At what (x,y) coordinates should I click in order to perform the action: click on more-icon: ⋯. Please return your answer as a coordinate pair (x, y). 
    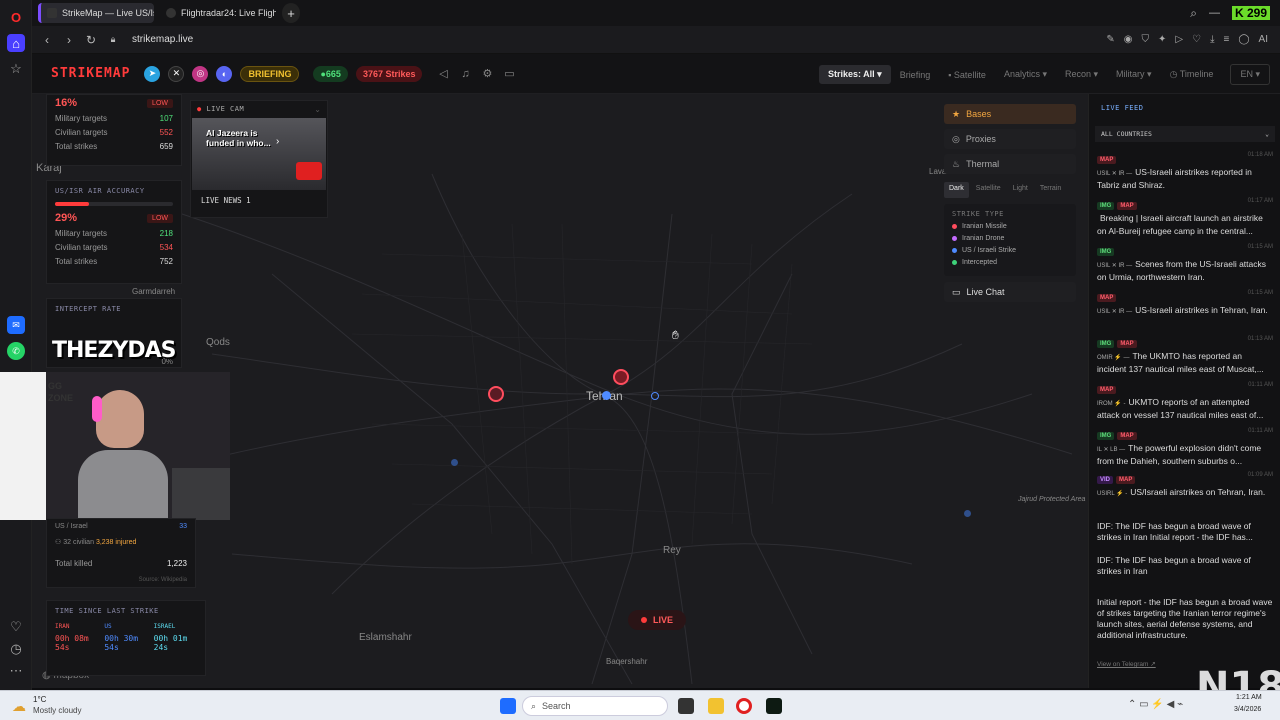
    Looking at the image, I should click on (16, 671).